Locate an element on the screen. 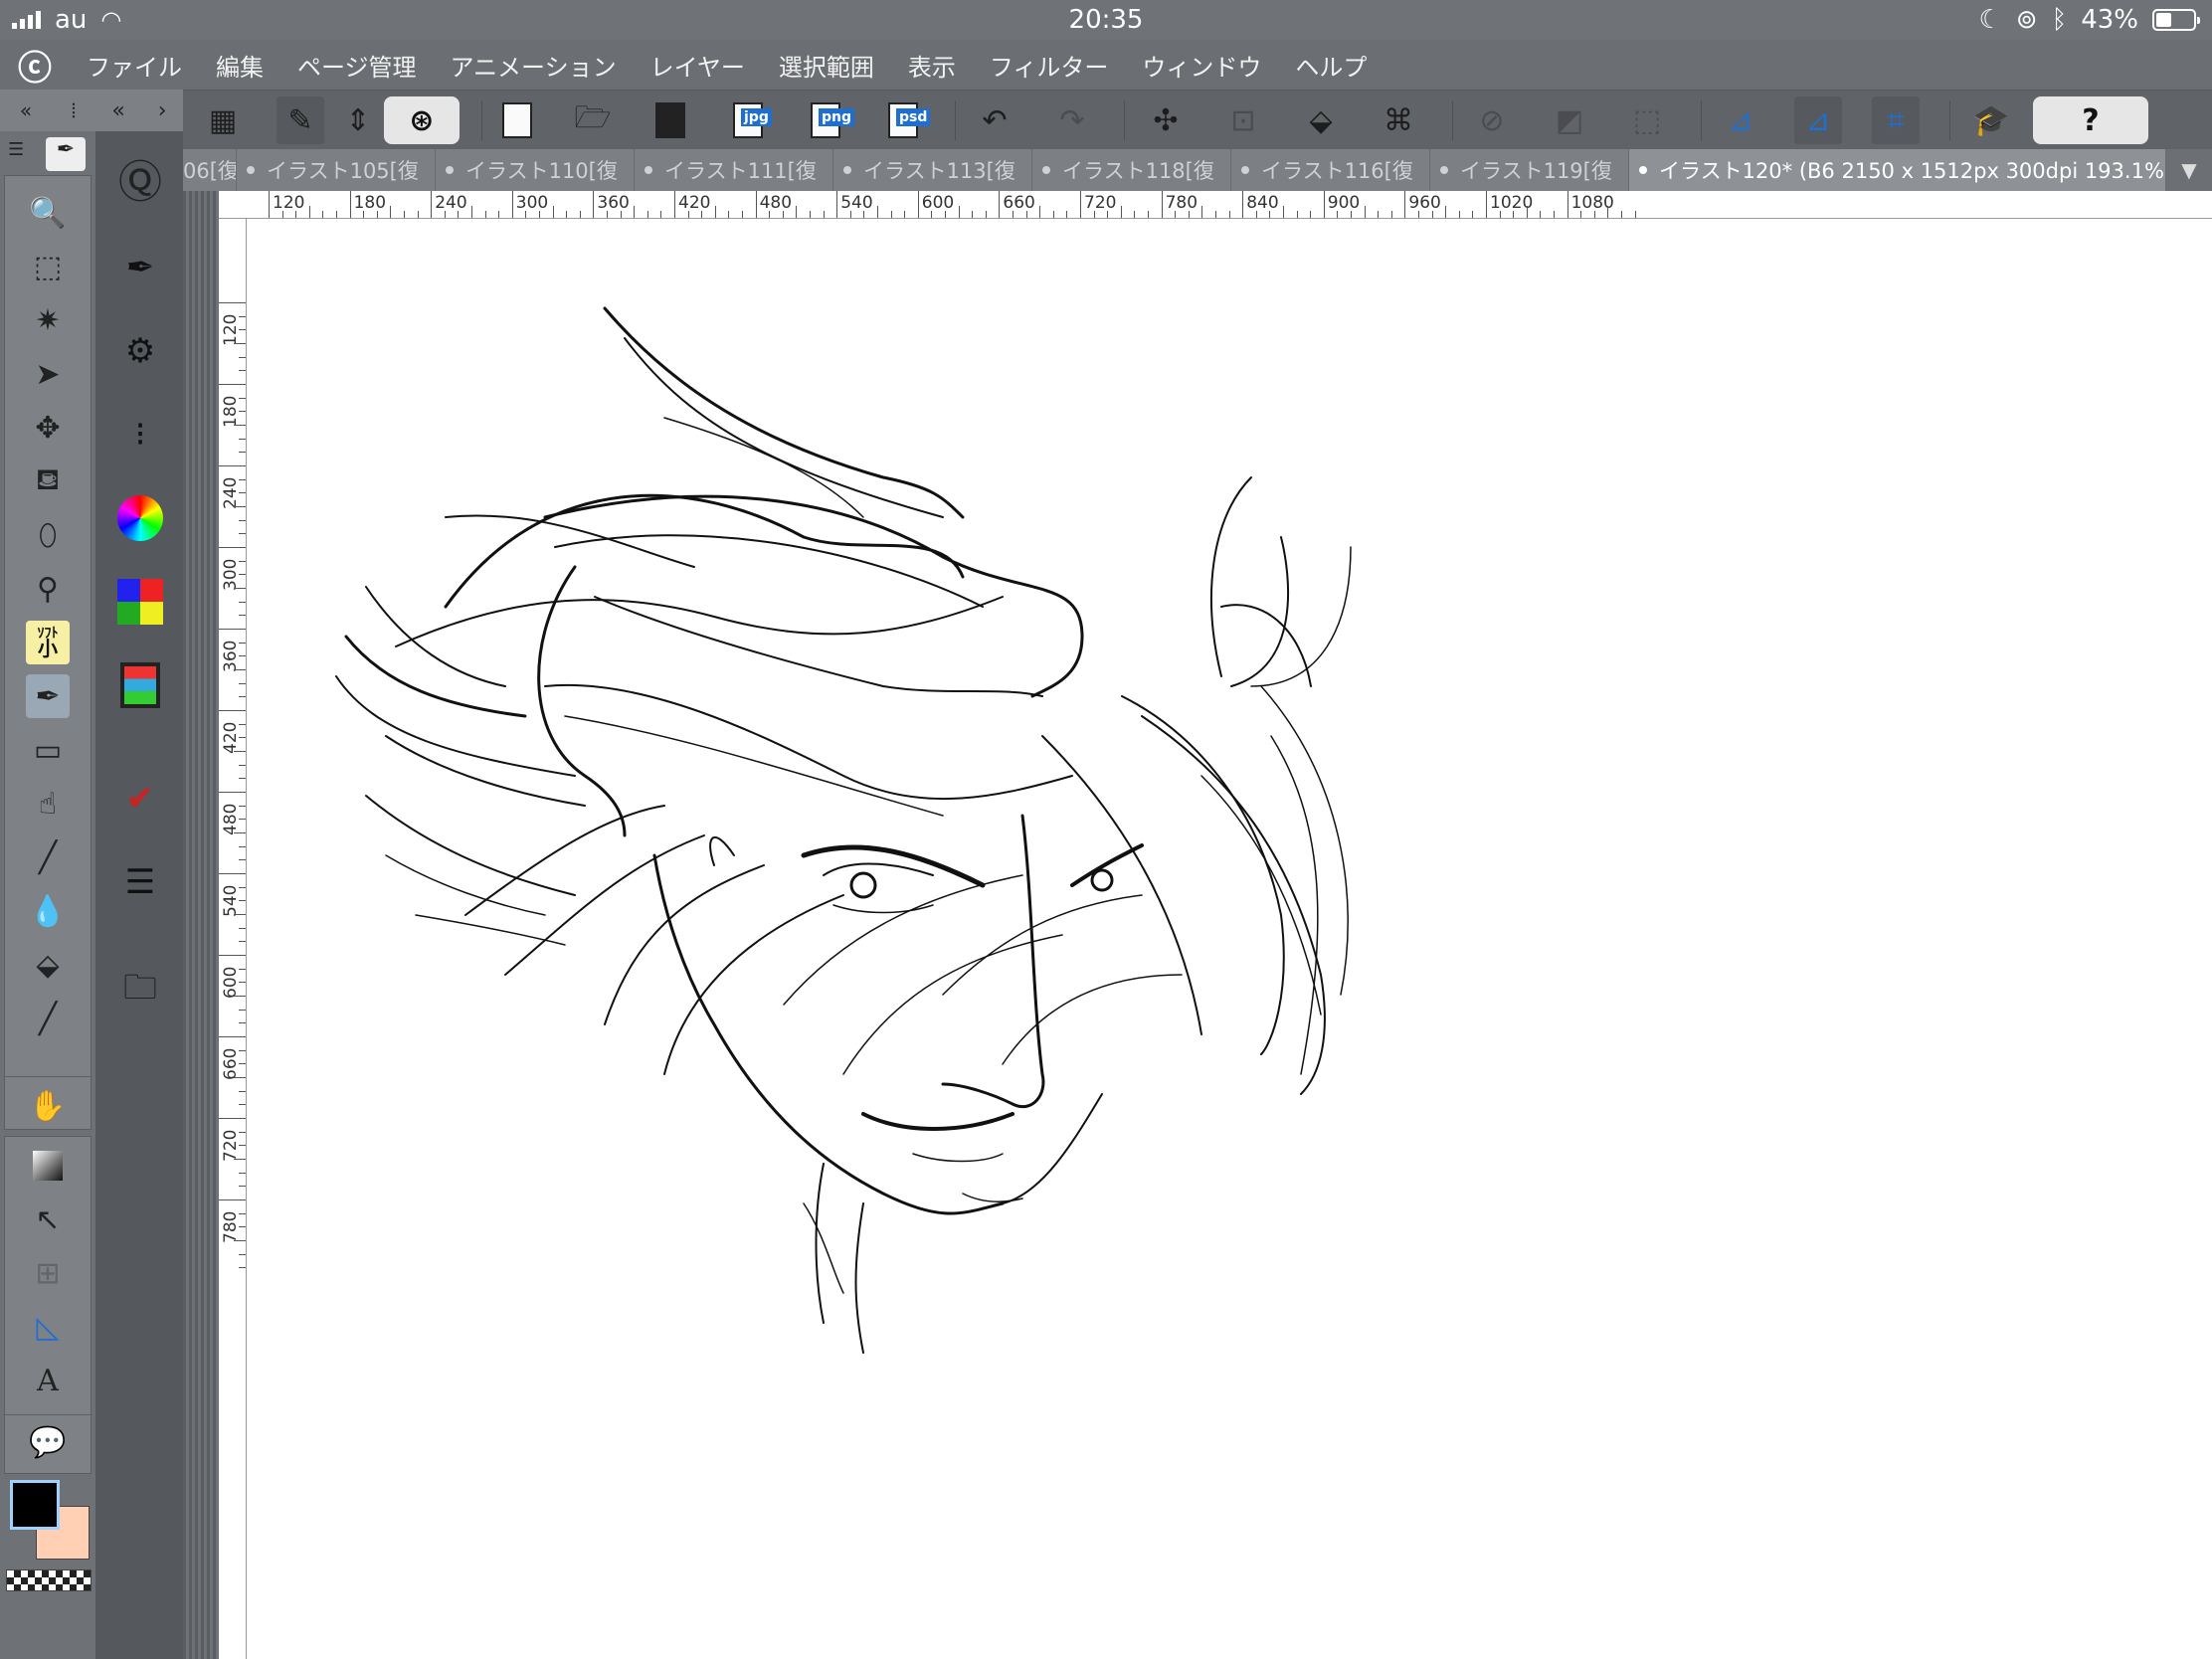 Image resolution: width=2212 pixels, height=1659 pixels. tab-doc-106: 06[復 is located at coordinates (210, 170).